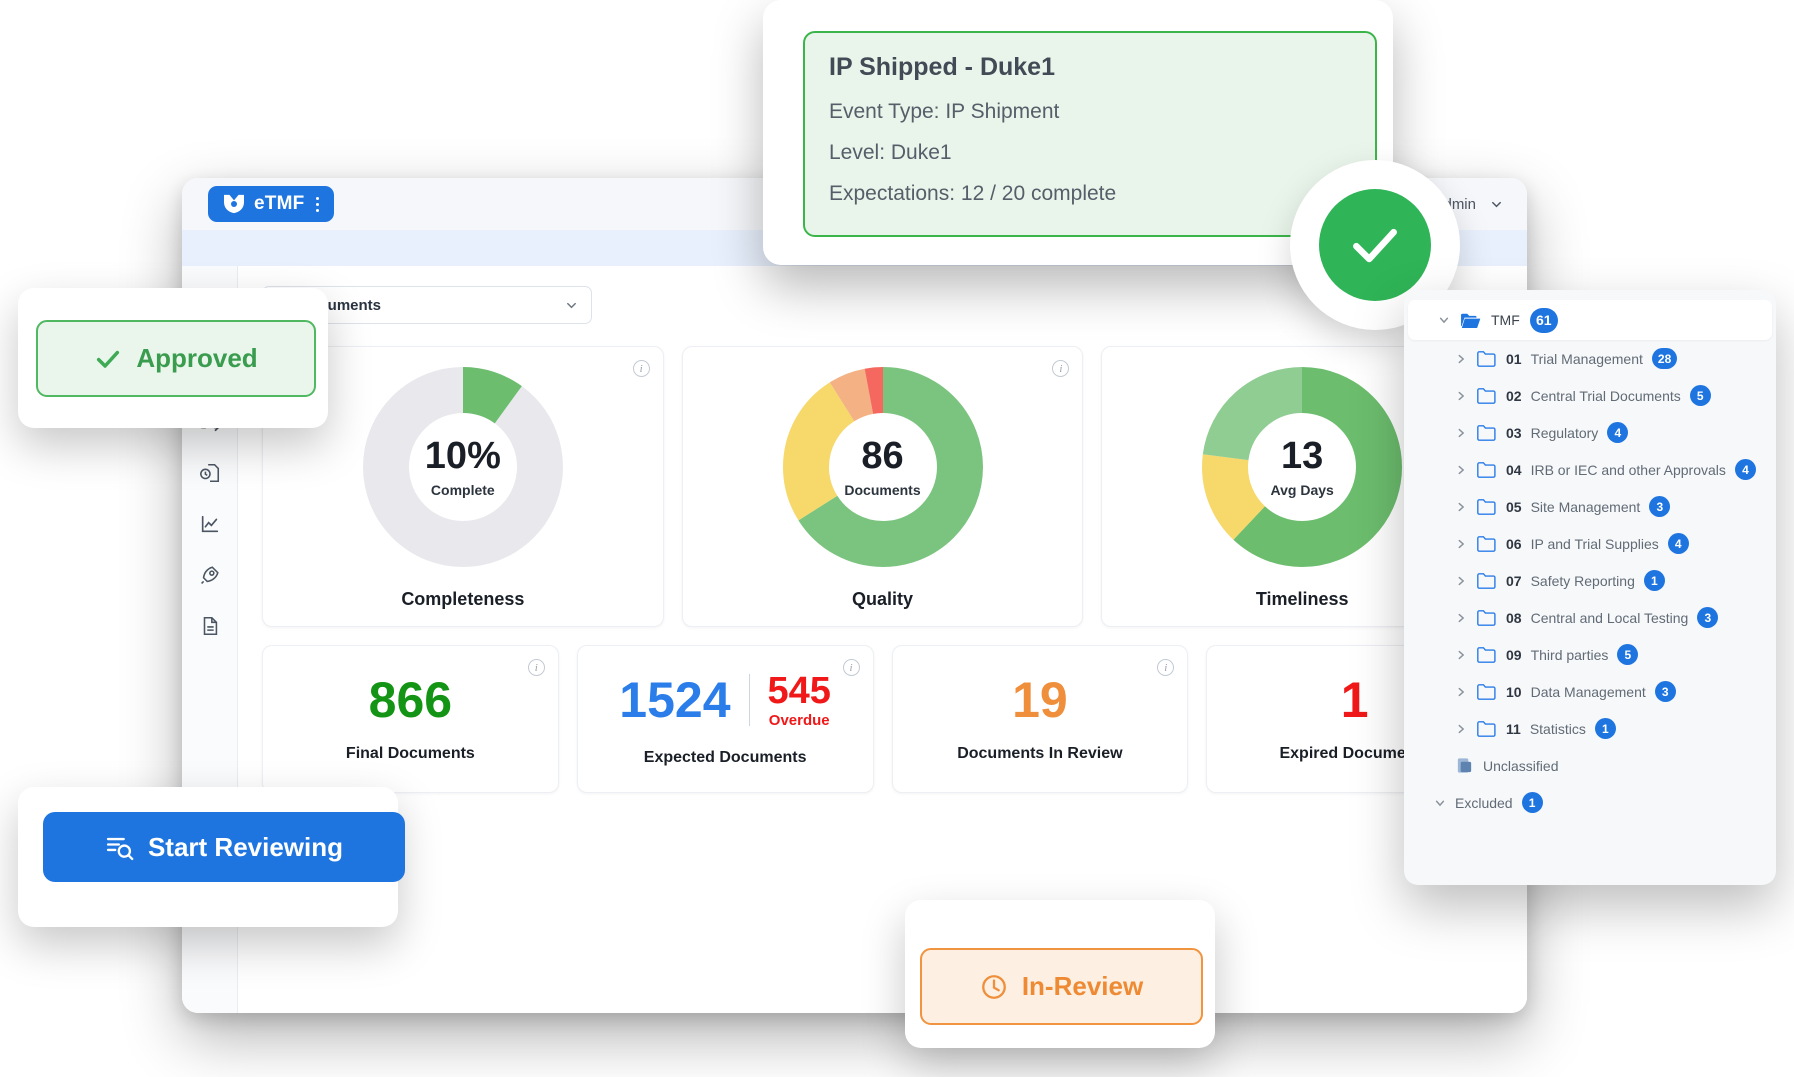  What do you see at coordinates (1582, 580) in the screenshot?
I see `tree-item-label: Safety Reporting` at bounding box center [1582, 580].